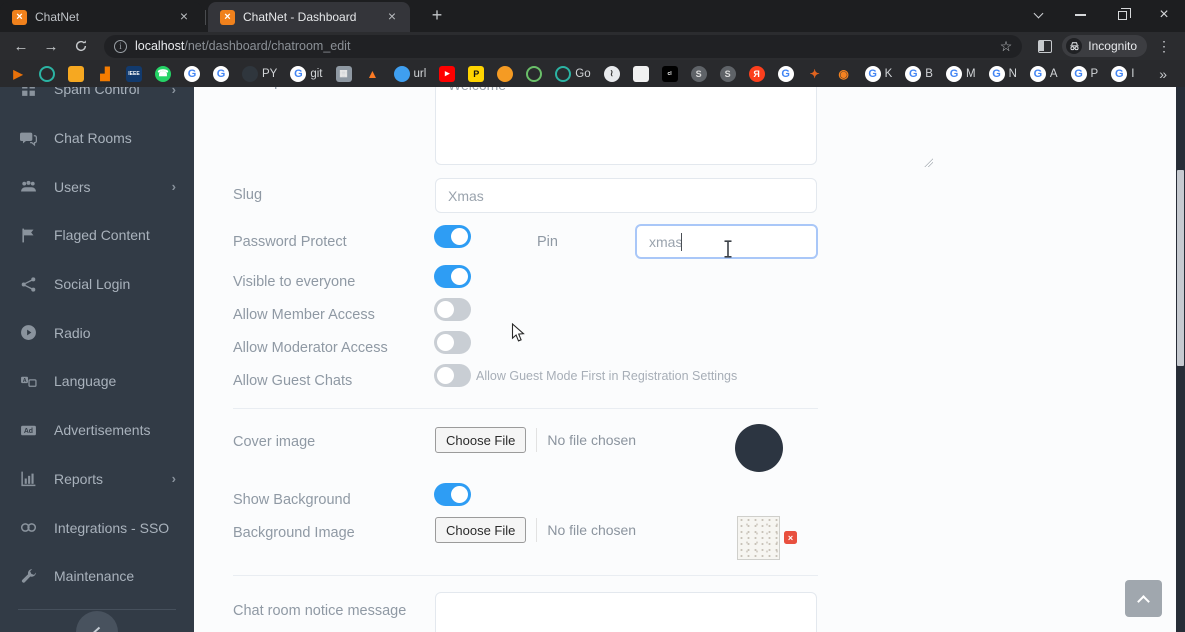 The height and width of the screenshot is (632, 1185). I want to click on sidebar-item-flagged-content: Flaged Content, so click(97, 235).